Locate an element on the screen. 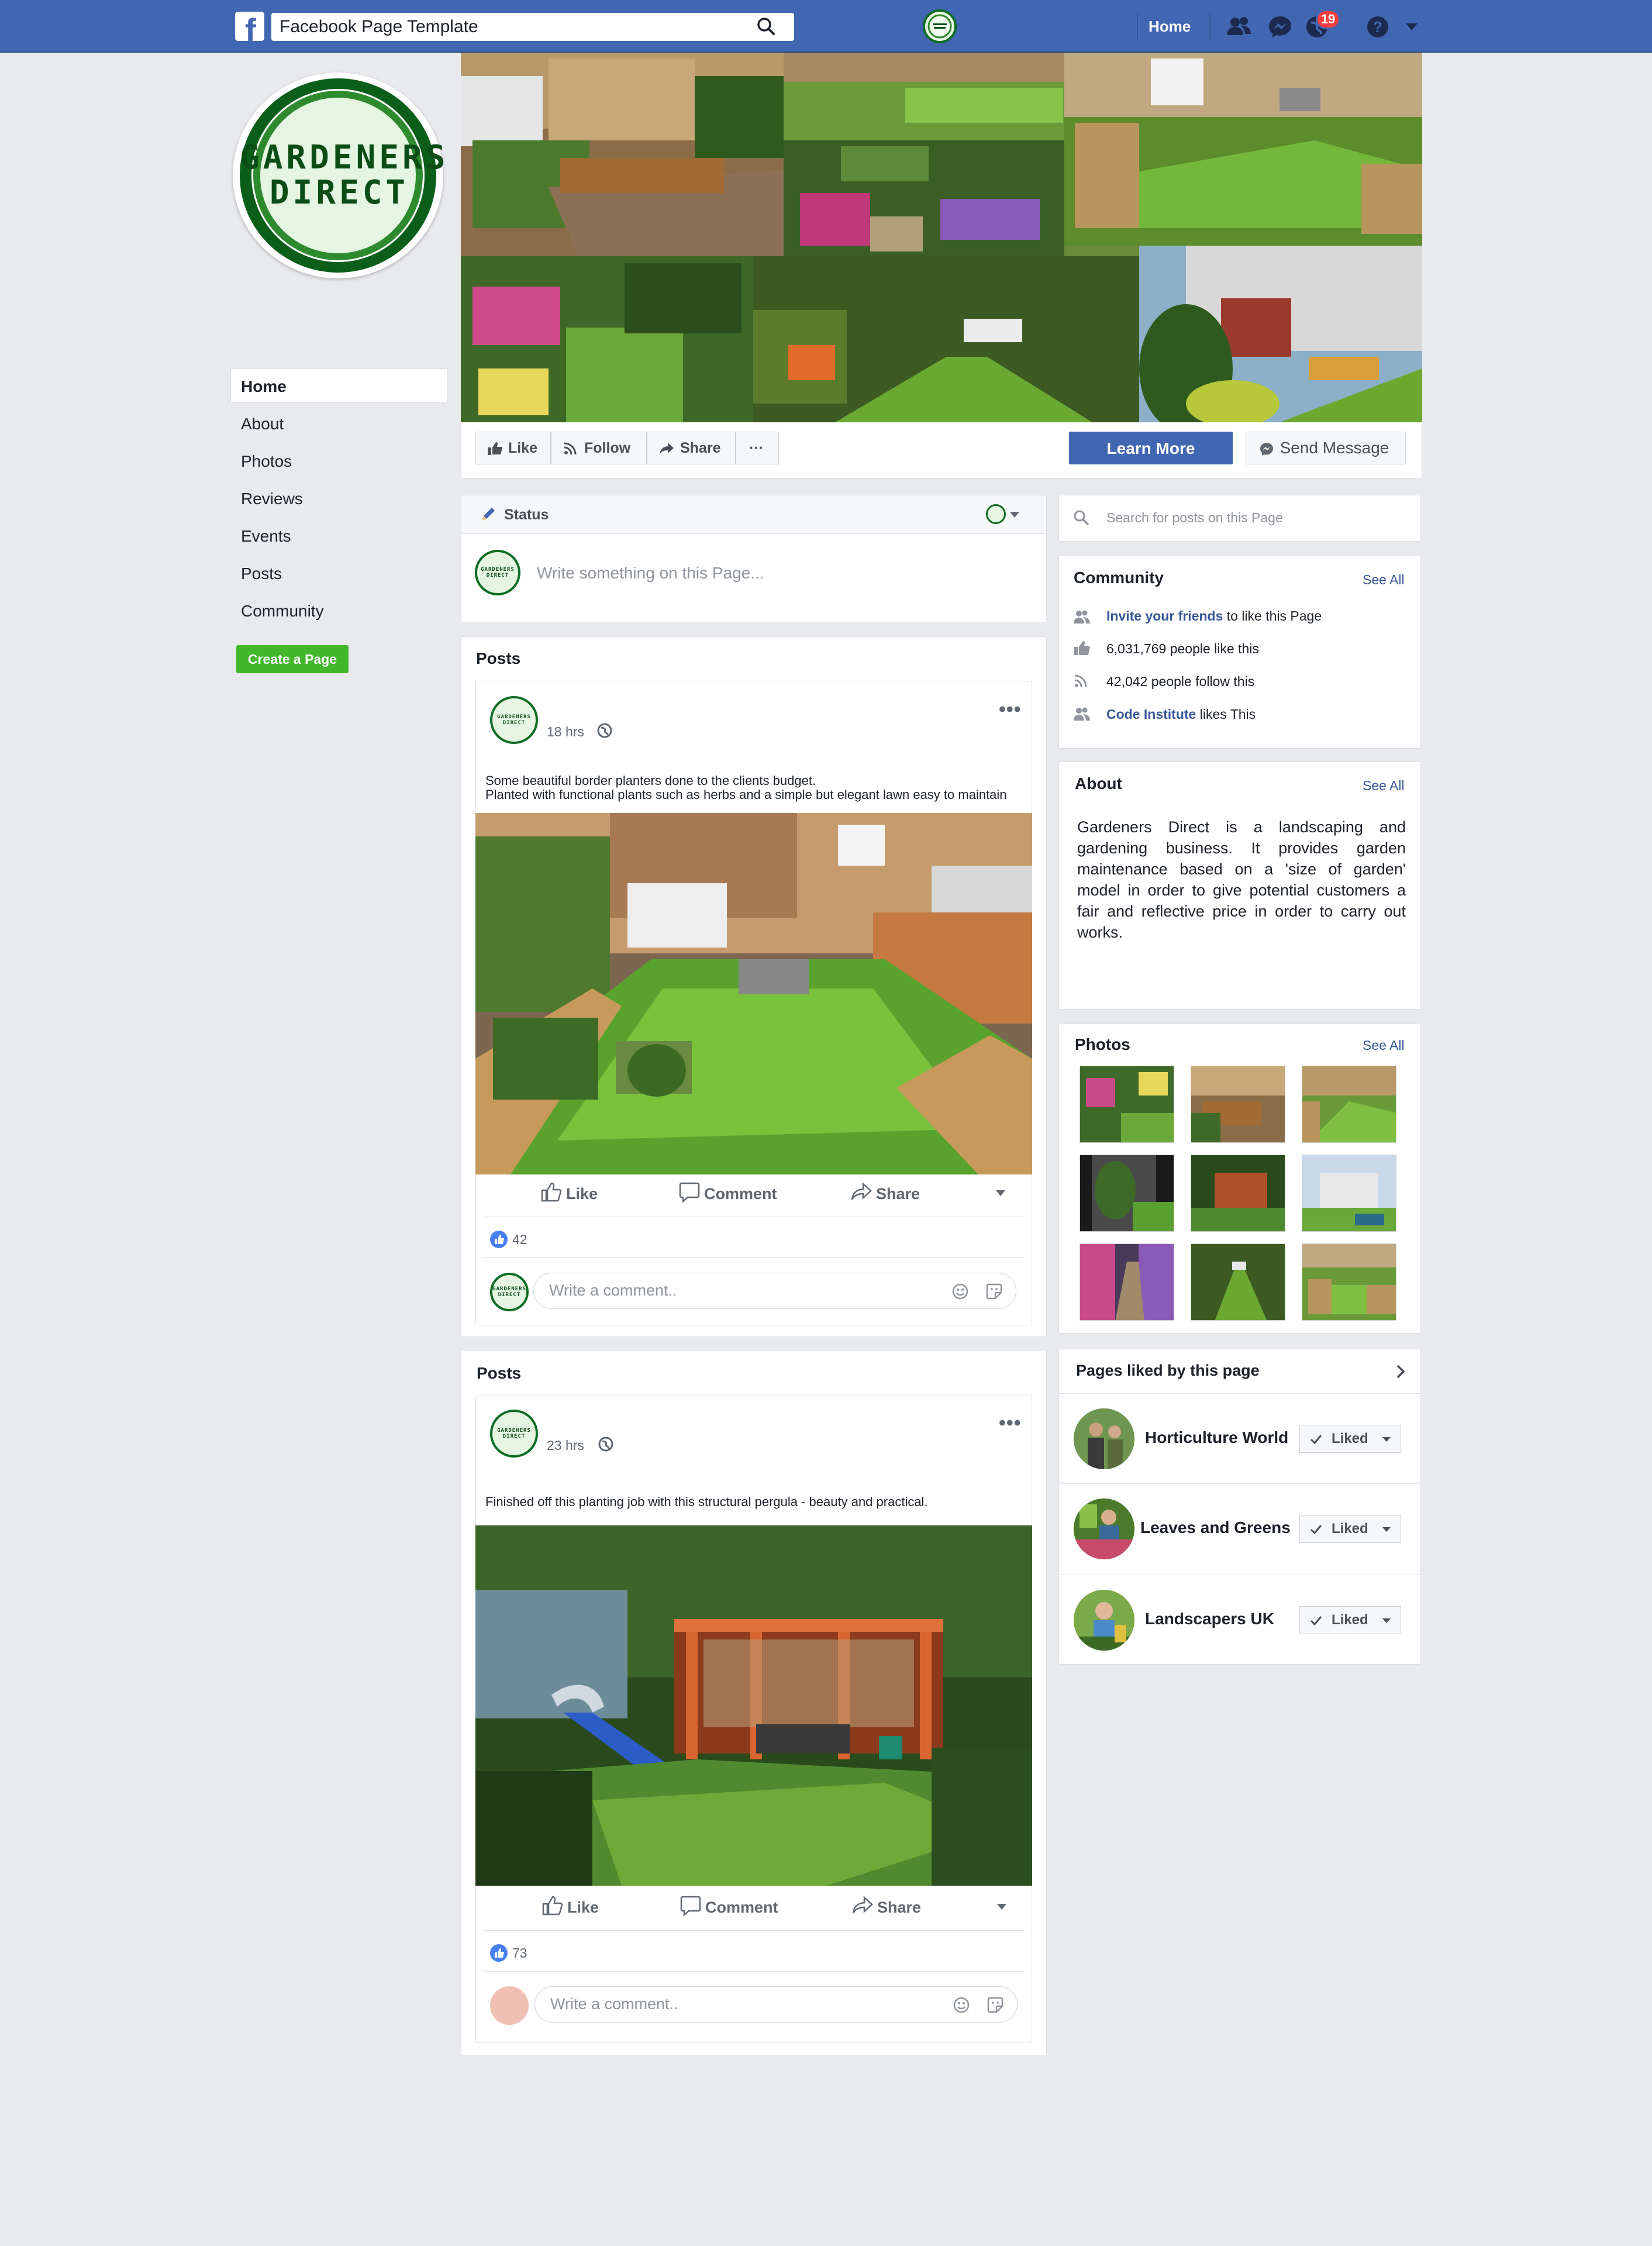 This screenshot has width=1652, height=2246. nav-home-link: Home is located at coordinates (1170, 27).